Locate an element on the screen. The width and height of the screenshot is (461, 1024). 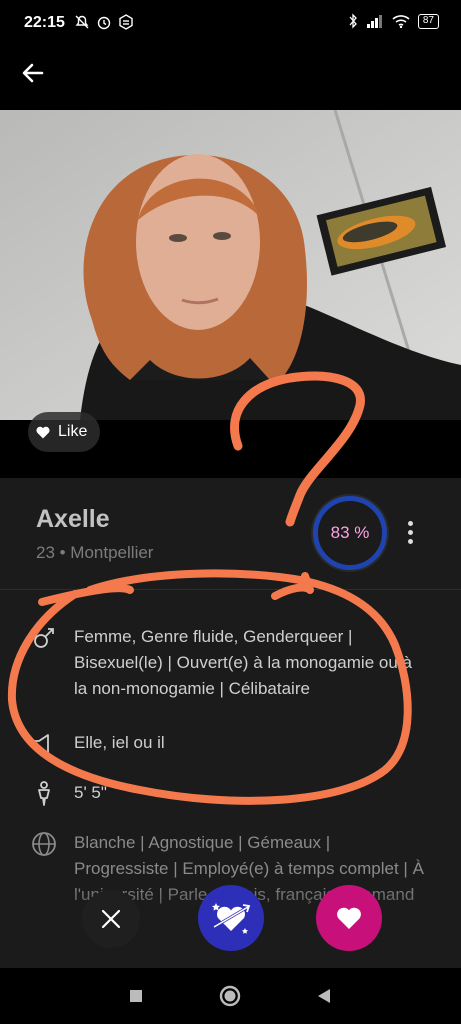
recent-apps-button is located at coordinates (136, 996).